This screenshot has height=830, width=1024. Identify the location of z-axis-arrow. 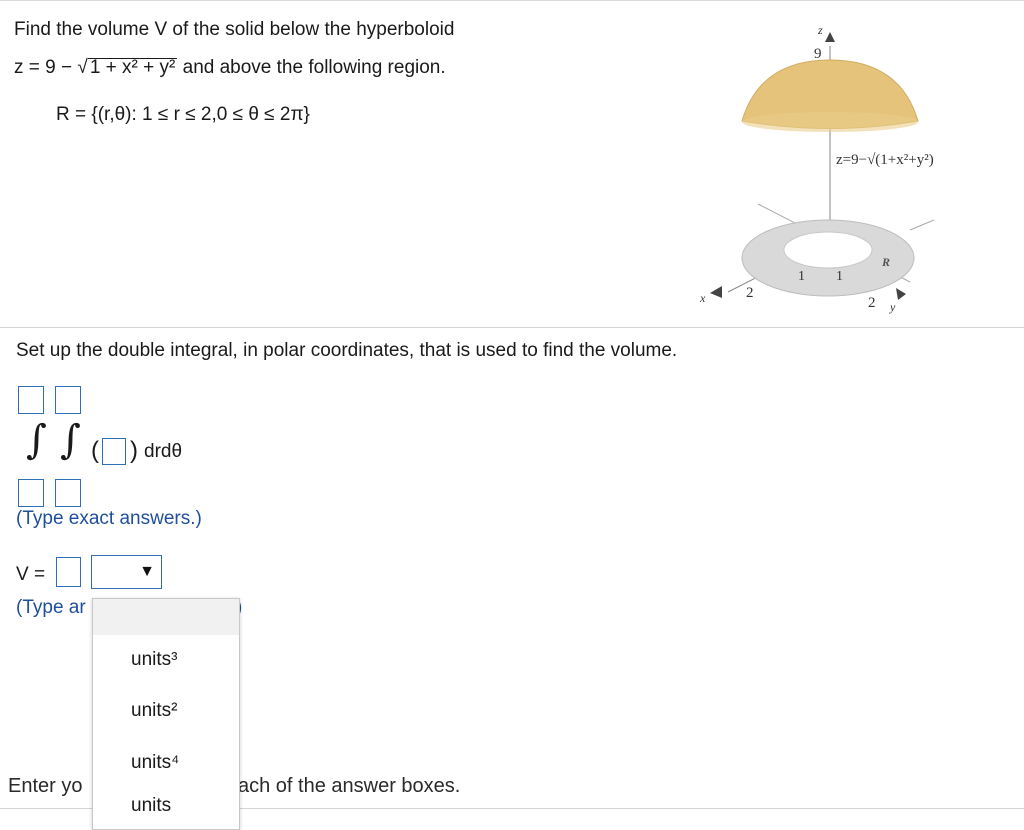
(830, 37).